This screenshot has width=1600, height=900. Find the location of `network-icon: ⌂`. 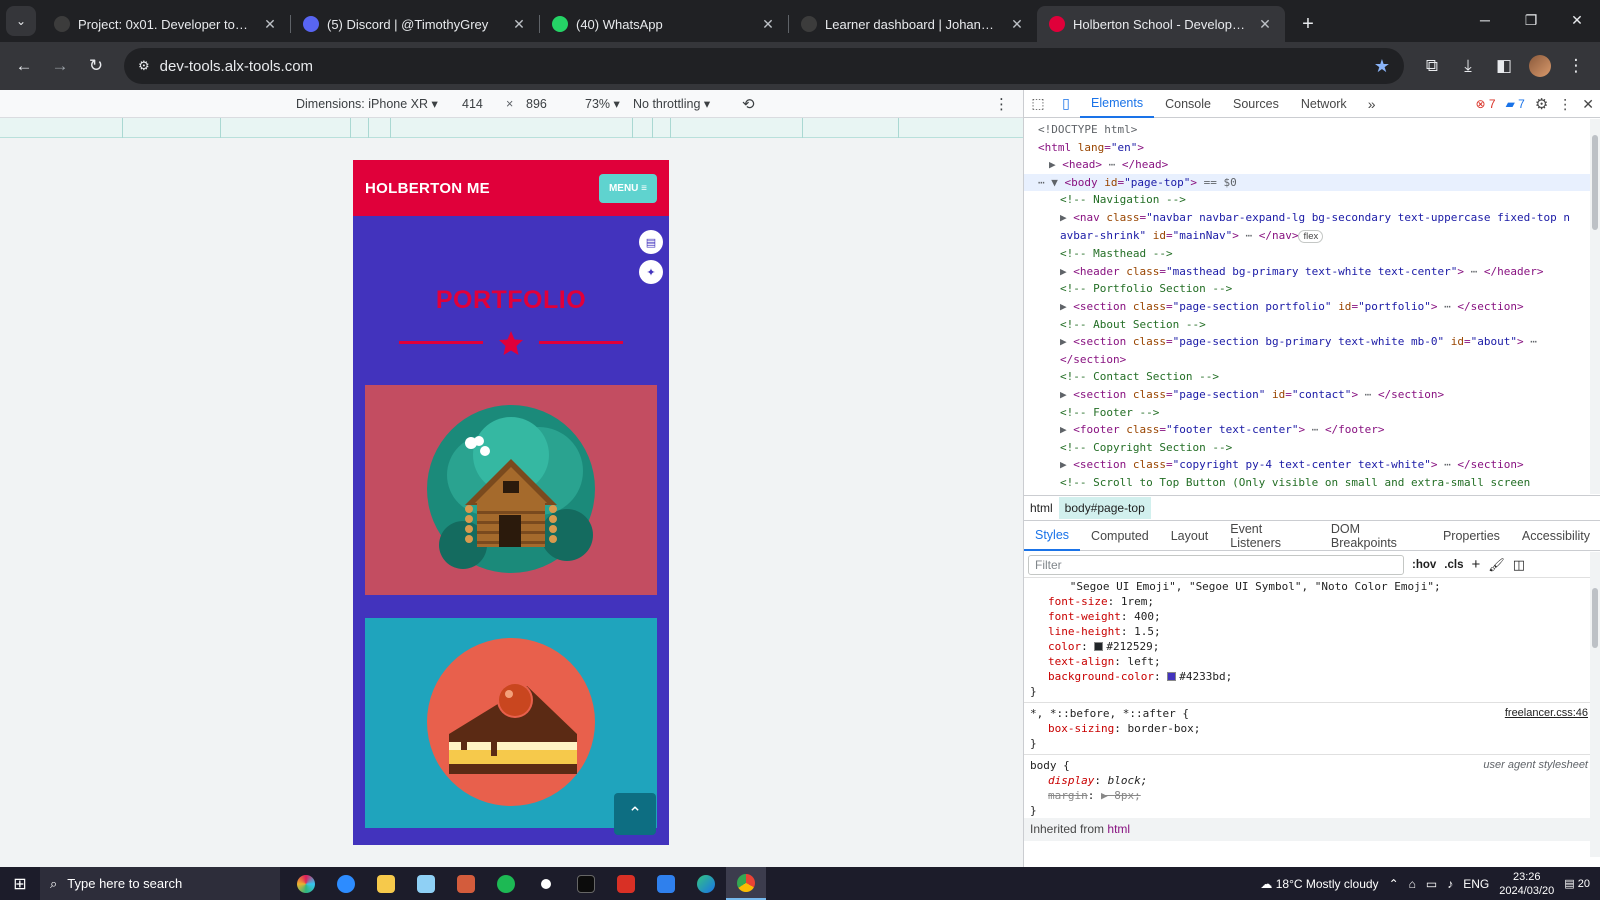

network-icon: ⌂ is located at coordinates (1412, 884).